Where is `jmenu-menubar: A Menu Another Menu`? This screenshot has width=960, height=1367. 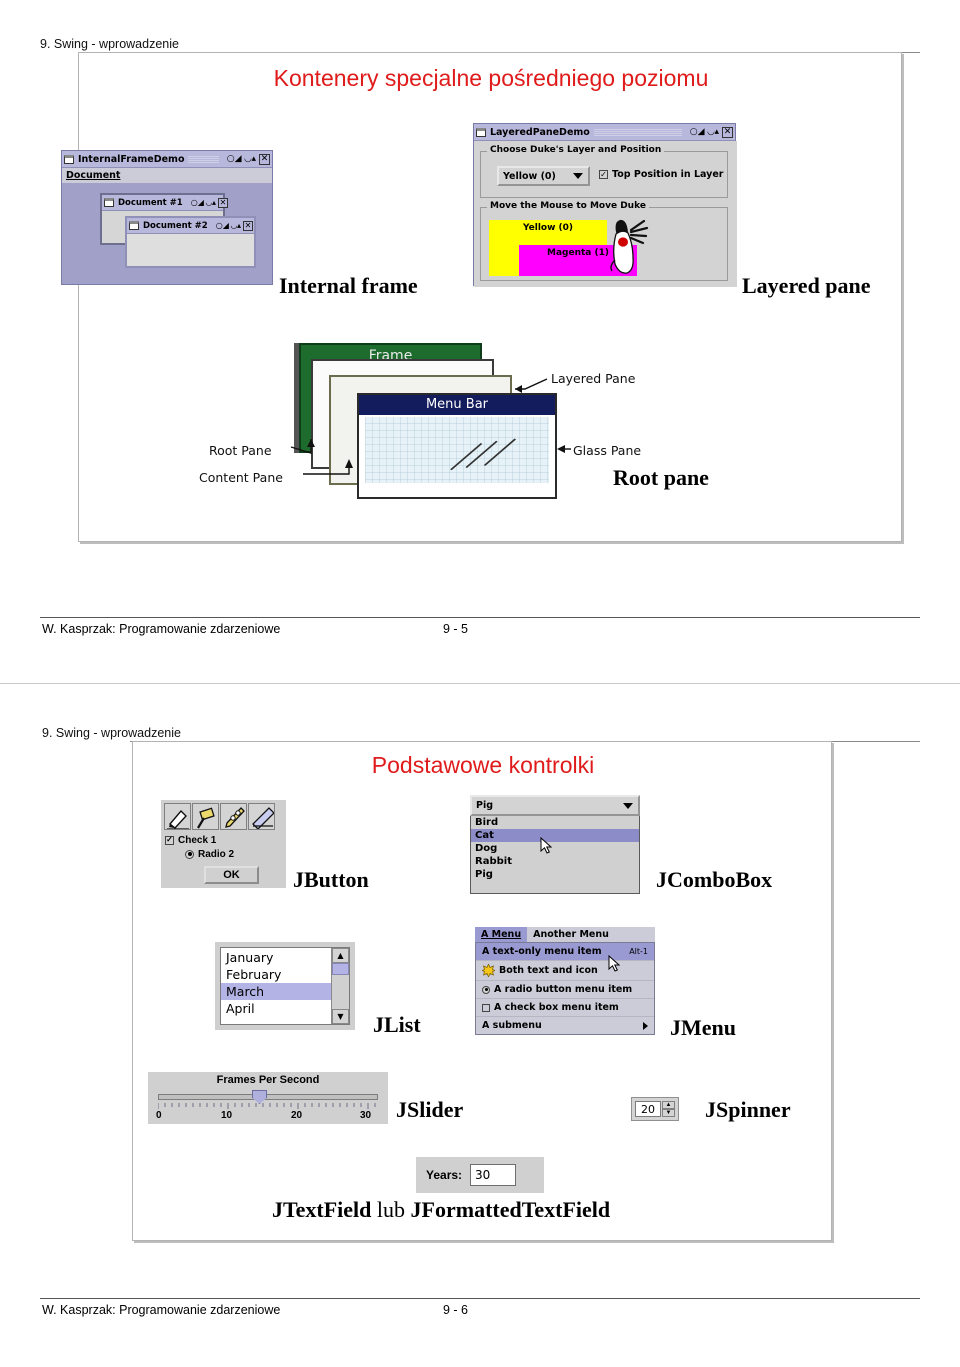
jmenu-menubar: A Menu Another Menu is located at coordinates (565, 934).